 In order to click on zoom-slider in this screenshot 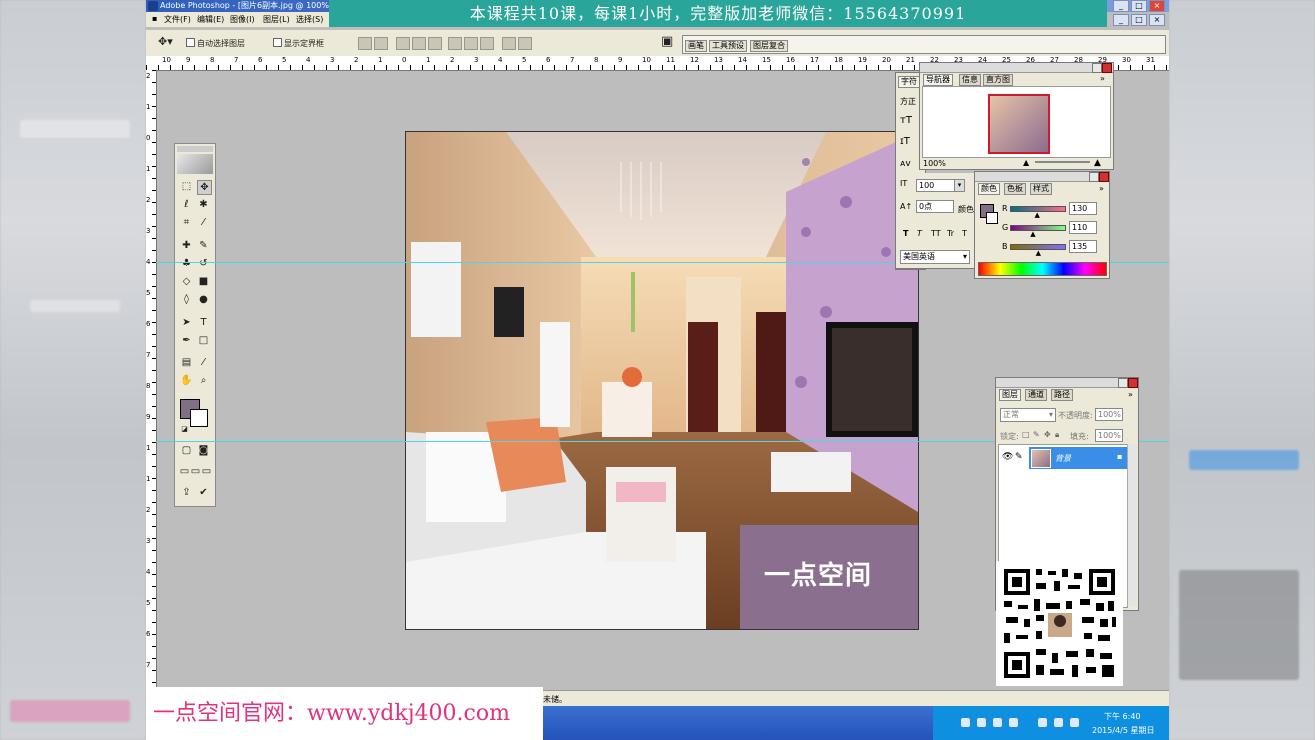, I will do `click(1062, 162)`.